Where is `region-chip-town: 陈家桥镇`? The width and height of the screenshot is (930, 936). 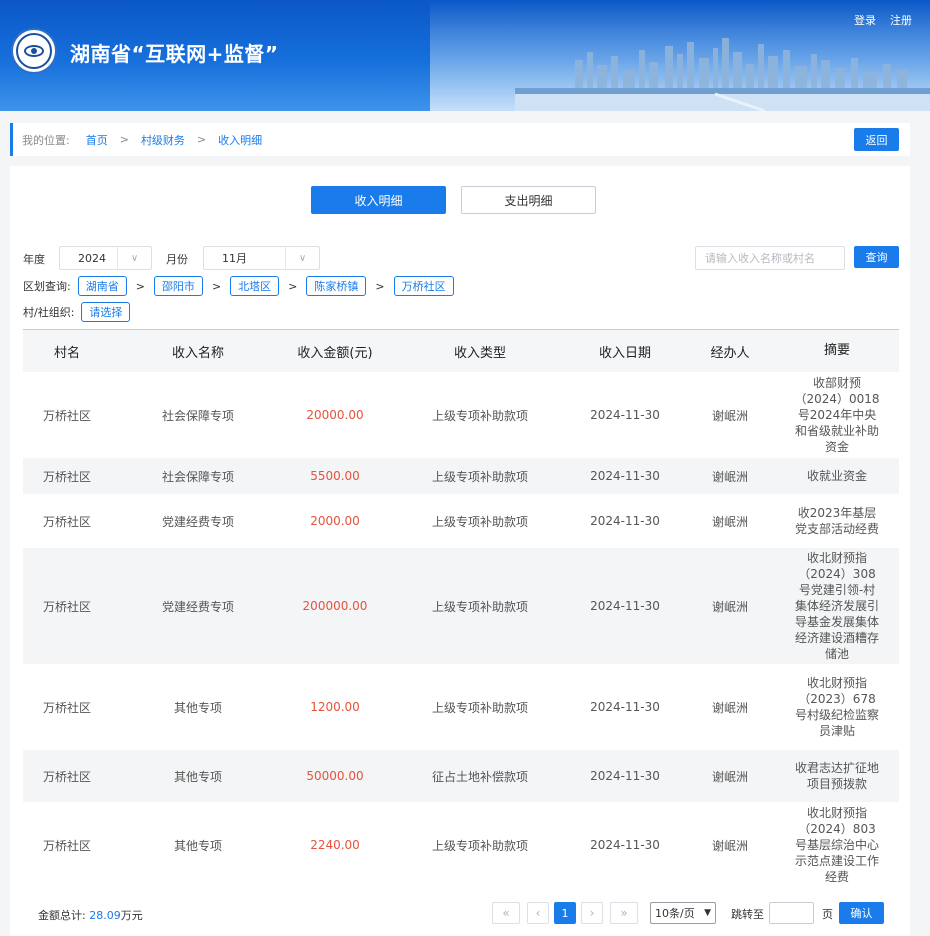 region-chip-town: 陈家桥镇 is located at coordinates (336, 286).